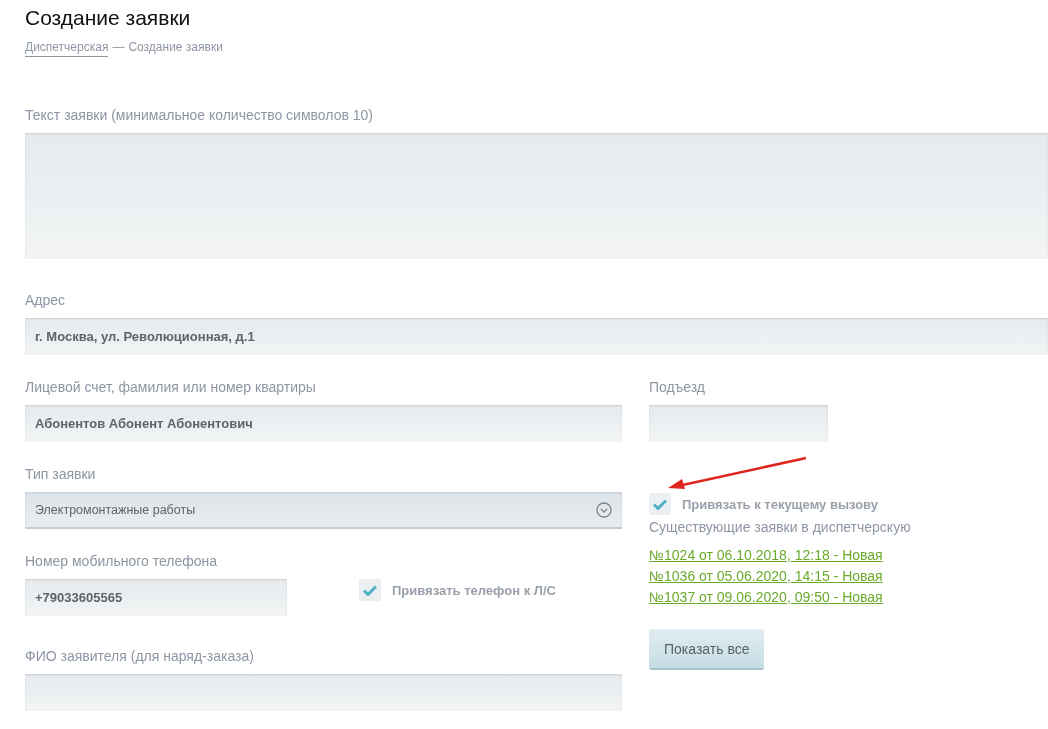  What do you see at coordinates (766, 597) in the screenshot?
I see `request-link: №1037 от 09.06.2020, 09:50 - Новая` at bounding box center [766, 597].